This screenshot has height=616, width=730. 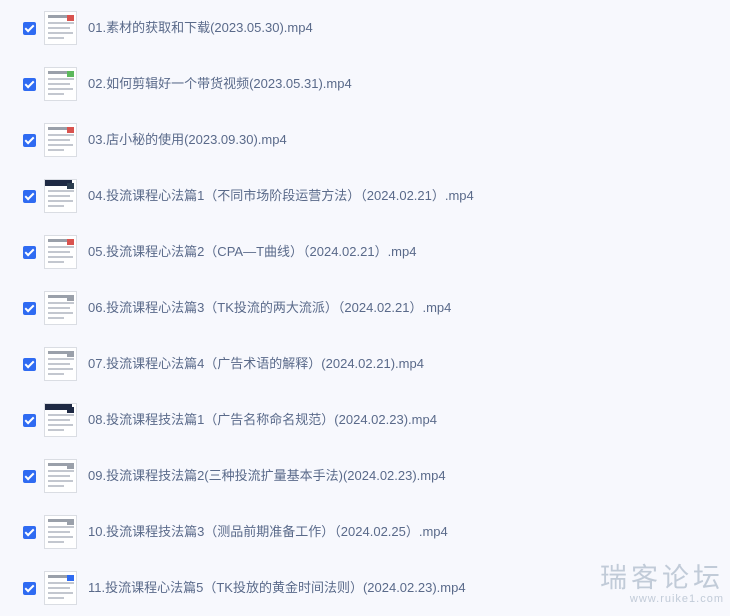 I want to click on file-name: 09.投流课程技法篇2(三种投流扩量基本手法)(2024.02.23).mp4, so click(x=267, y=476).